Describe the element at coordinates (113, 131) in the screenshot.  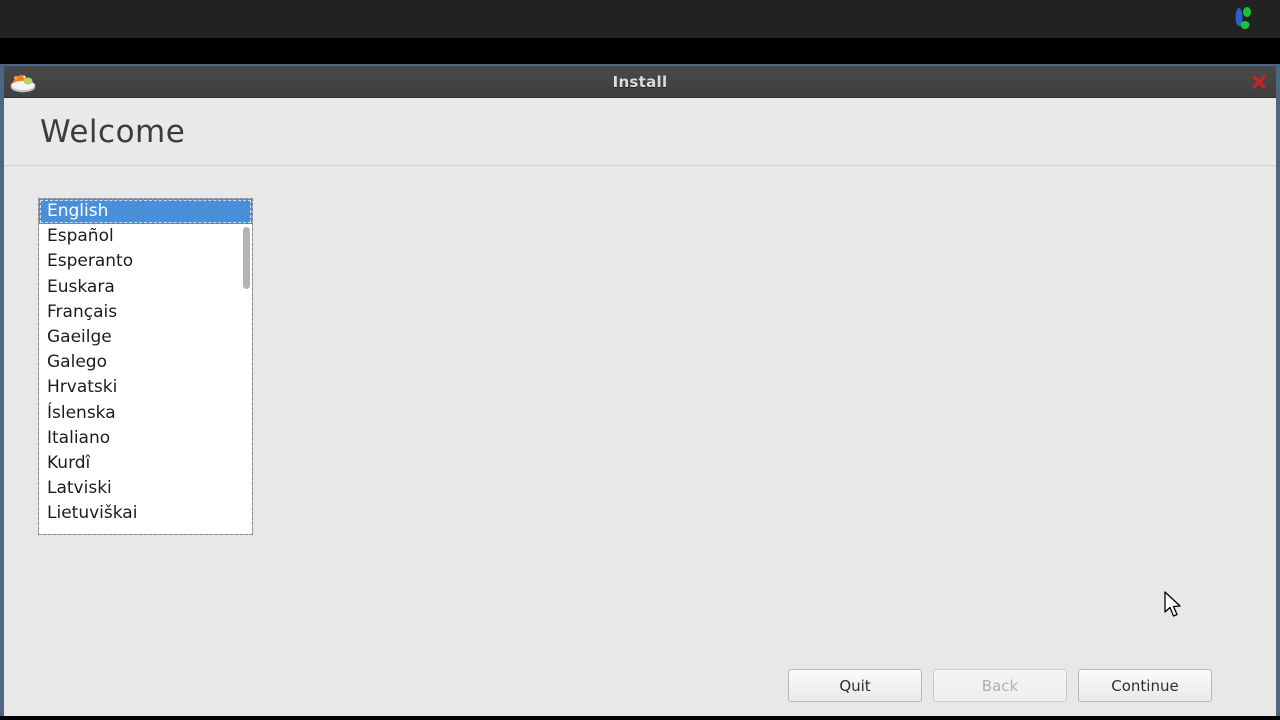
I see `page-title: Welcome` at that location.